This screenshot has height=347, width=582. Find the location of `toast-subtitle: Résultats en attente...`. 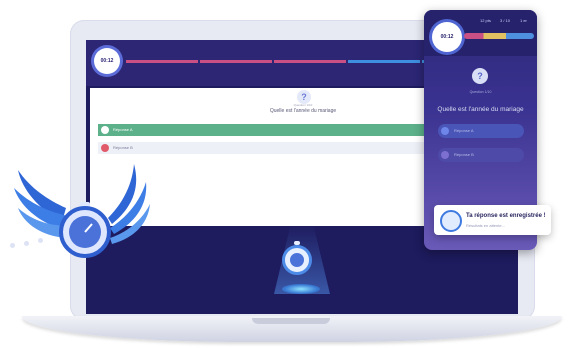

toast-subtitle: Résultats en attente... is located at coordinates (485, 225).